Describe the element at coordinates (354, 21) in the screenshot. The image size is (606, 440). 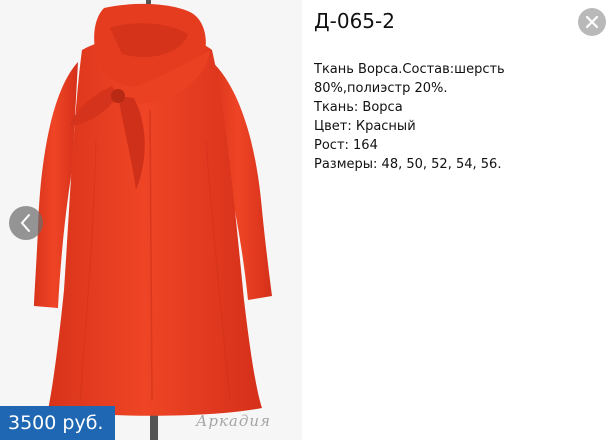
I see `product-title: Д-065-2` at that location.